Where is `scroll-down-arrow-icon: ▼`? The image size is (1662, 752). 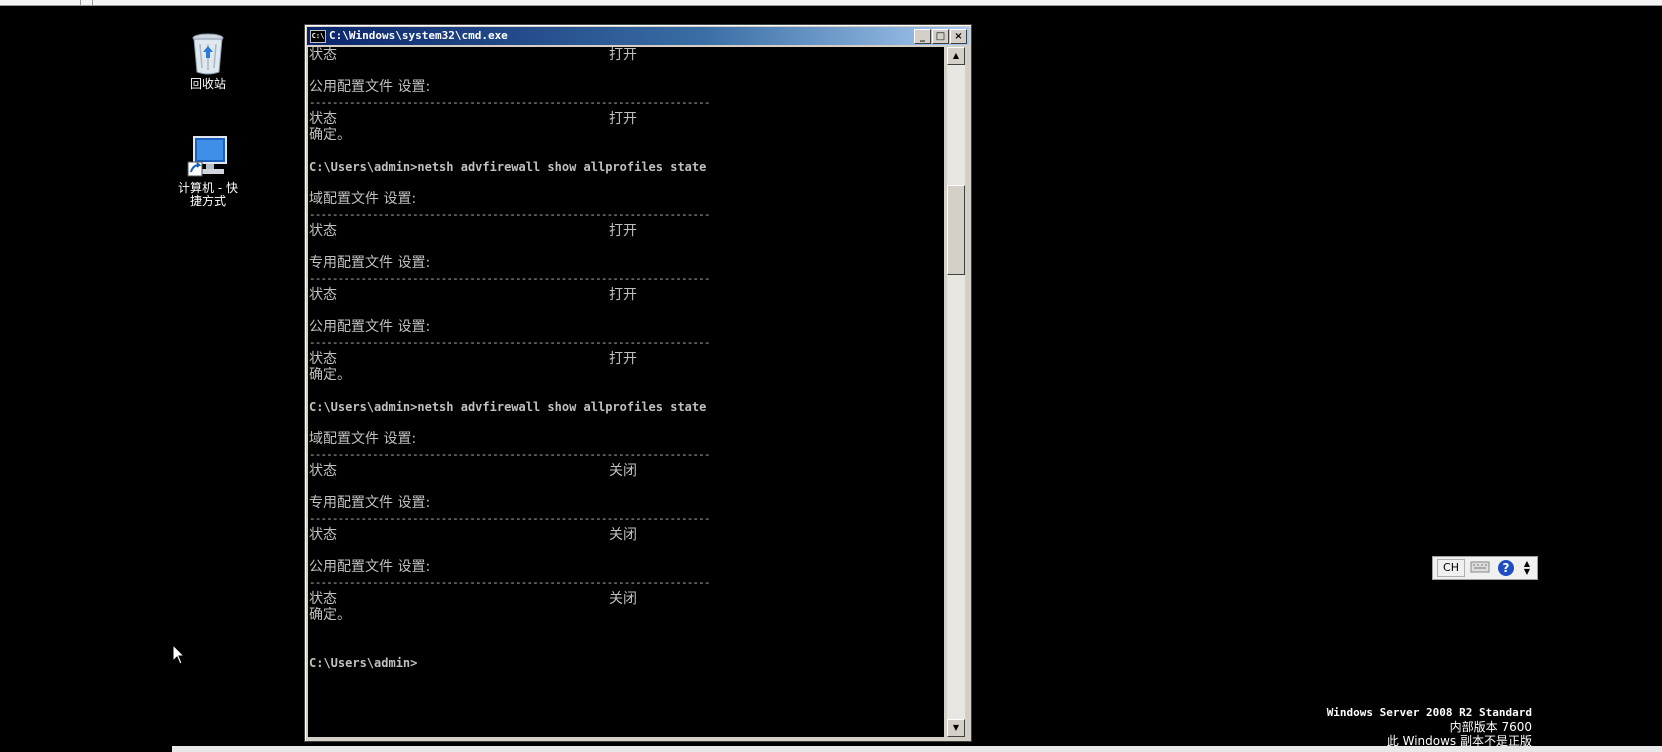
scroll-down-arrow-icon: ▼ is located at coordinates (956, 728).